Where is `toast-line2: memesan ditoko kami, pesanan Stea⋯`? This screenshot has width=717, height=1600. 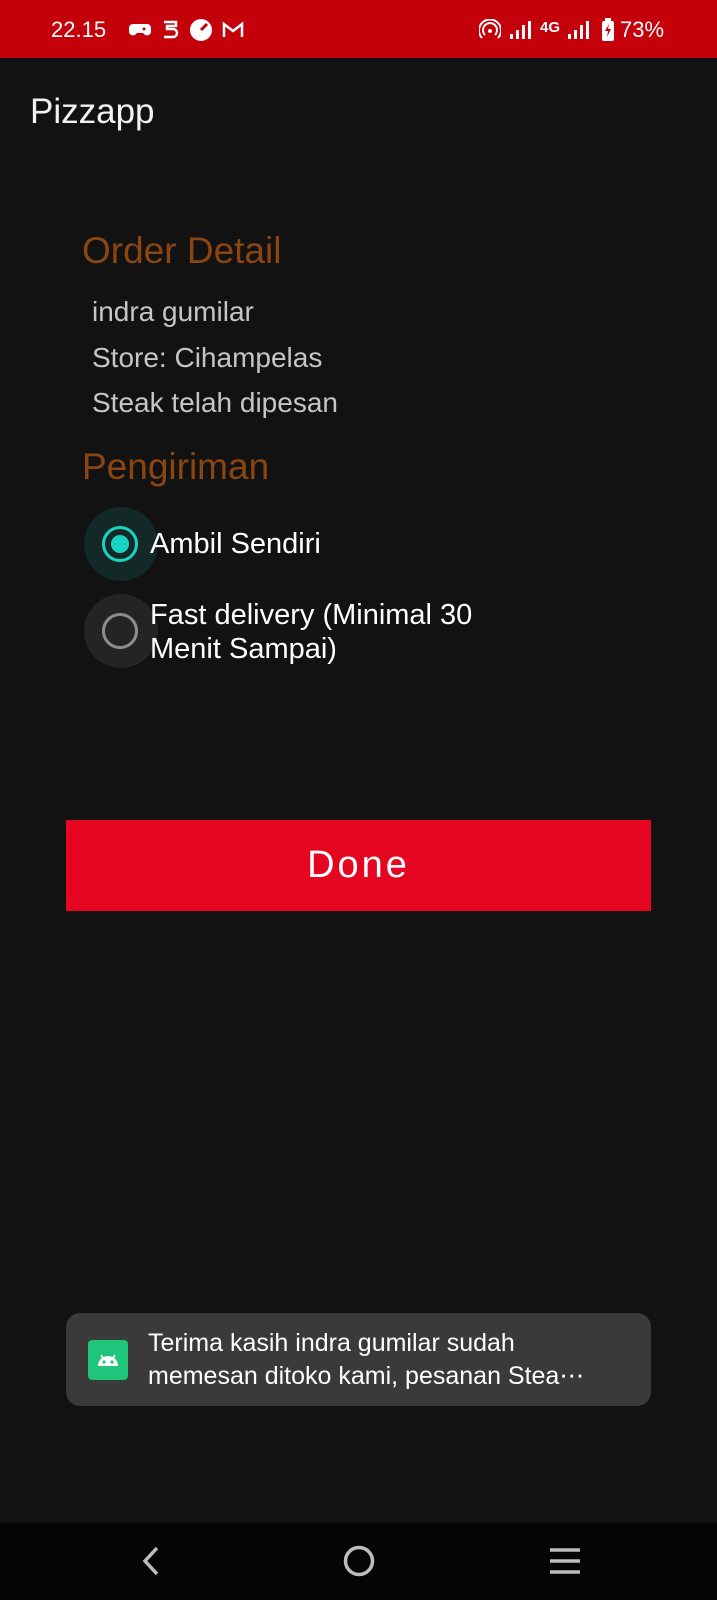
toast-line2: memesan ditoko kami, pesanan Stea⋯ is located at coordinates (366, 1376).